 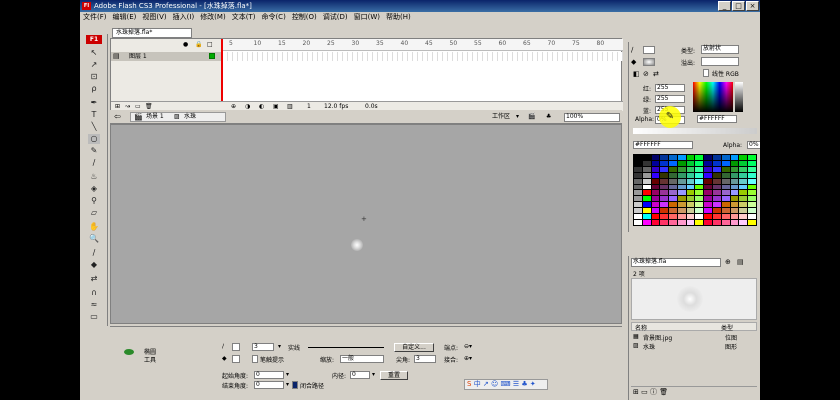 I want to click on fill-swatch, so click(x=236, y=359).